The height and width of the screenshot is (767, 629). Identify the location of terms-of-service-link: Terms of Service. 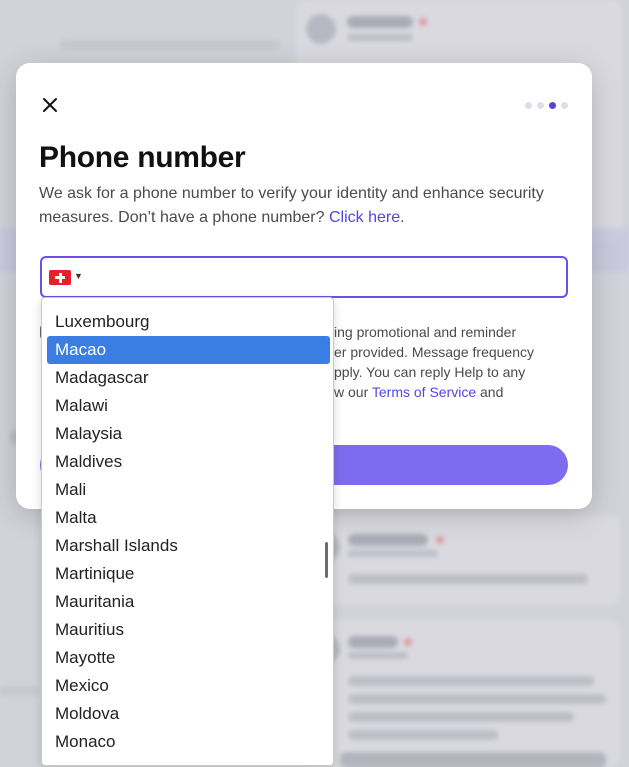
(424, 392).